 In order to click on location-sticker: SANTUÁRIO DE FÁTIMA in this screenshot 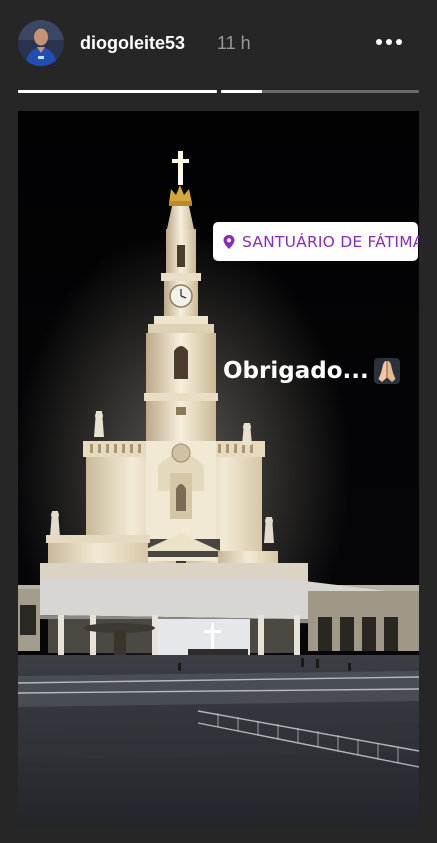, I will do `click(316, 241)`.